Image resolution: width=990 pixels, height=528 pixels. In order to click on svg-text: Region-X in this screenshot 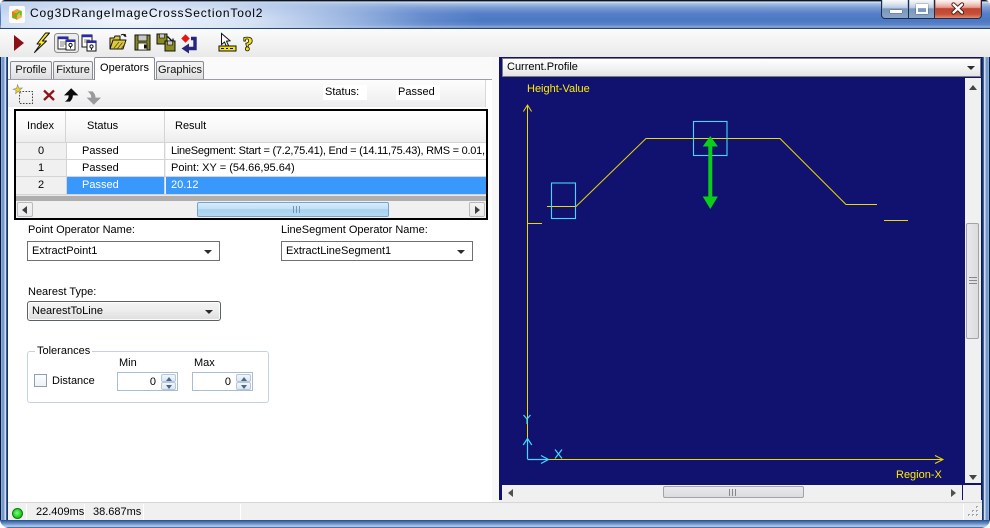, I will do `click(919, 475)`.